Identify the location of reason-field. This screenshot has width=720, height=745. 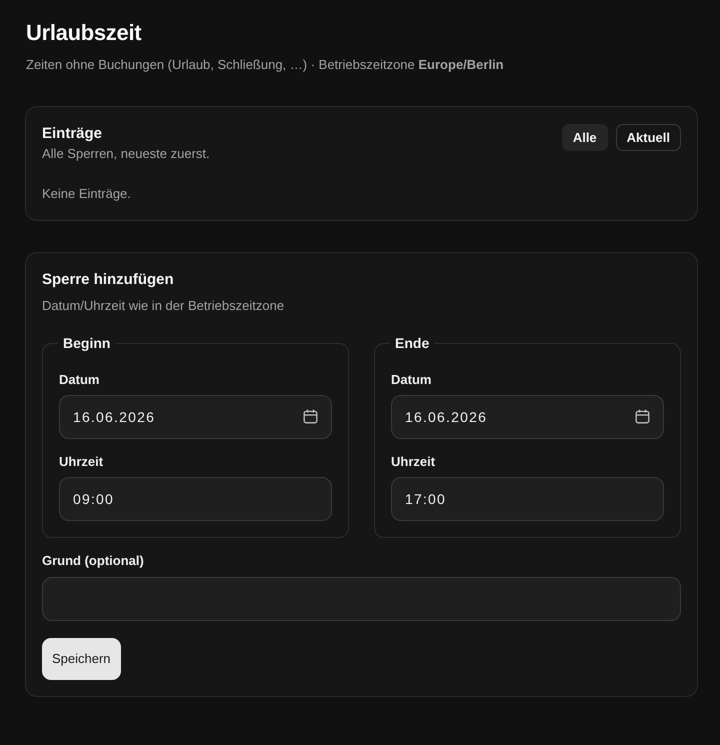
(361, 599).